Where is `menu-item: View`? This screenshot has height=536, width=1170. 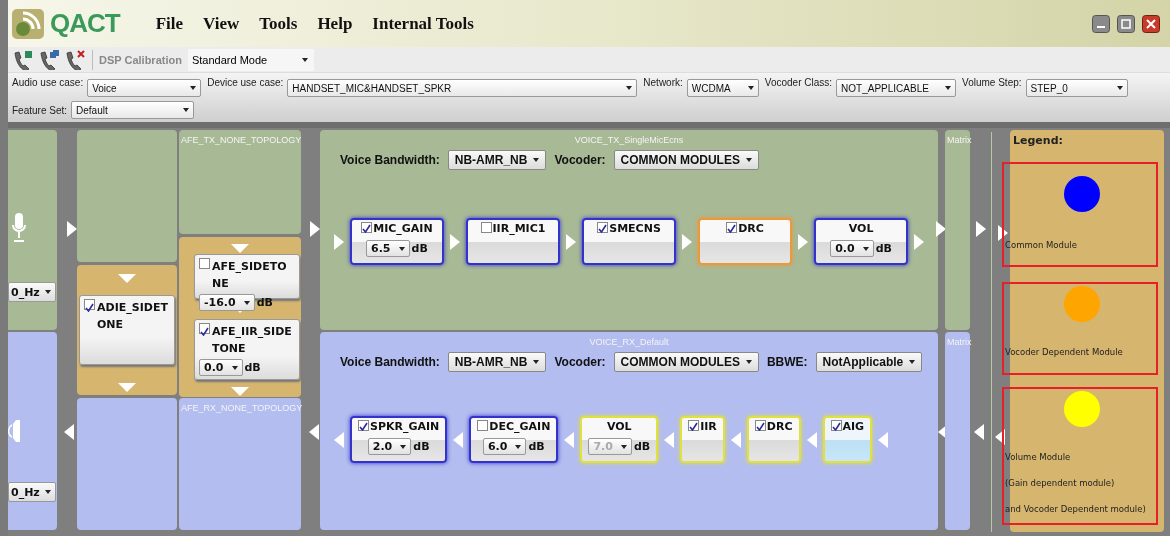 menu-item: View is located at coordinates (221, 23).